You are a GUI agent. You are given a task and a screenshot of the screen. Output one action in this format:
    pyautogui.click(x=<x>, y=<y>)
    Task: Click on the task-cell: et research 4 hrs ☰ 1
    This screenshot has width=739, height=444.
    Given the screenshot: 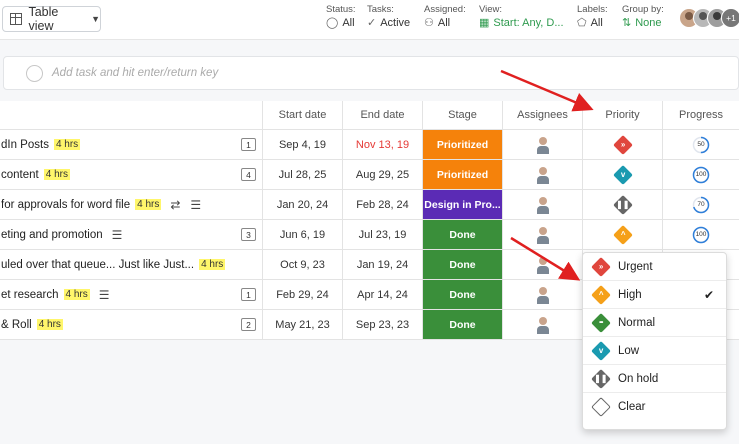 What is the action you would take?
    pyautogui.click(x=131, y=294)
    